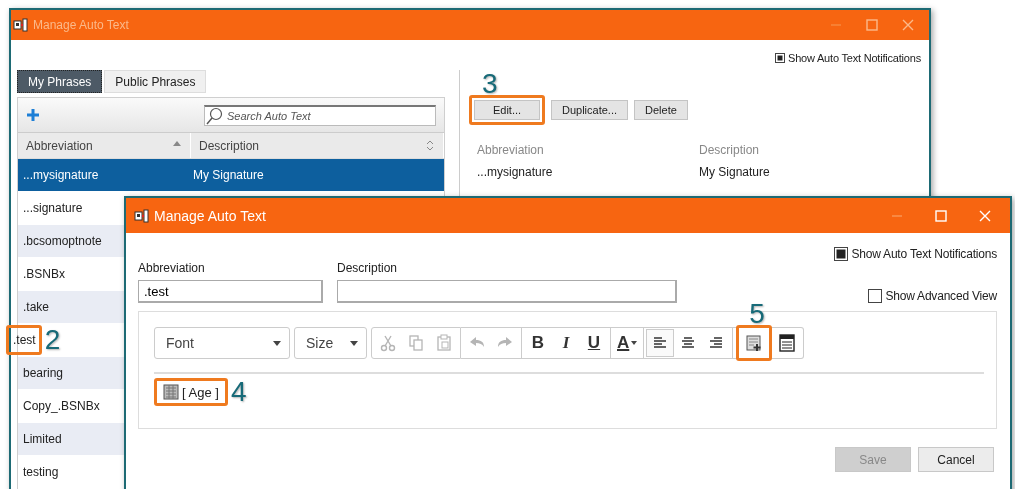 This screenshot has width=1015, height=489. What do you see at coordinates (330, 343) in the screenshot?
I see `dropdown: Size` at bounding box center [330, 343].